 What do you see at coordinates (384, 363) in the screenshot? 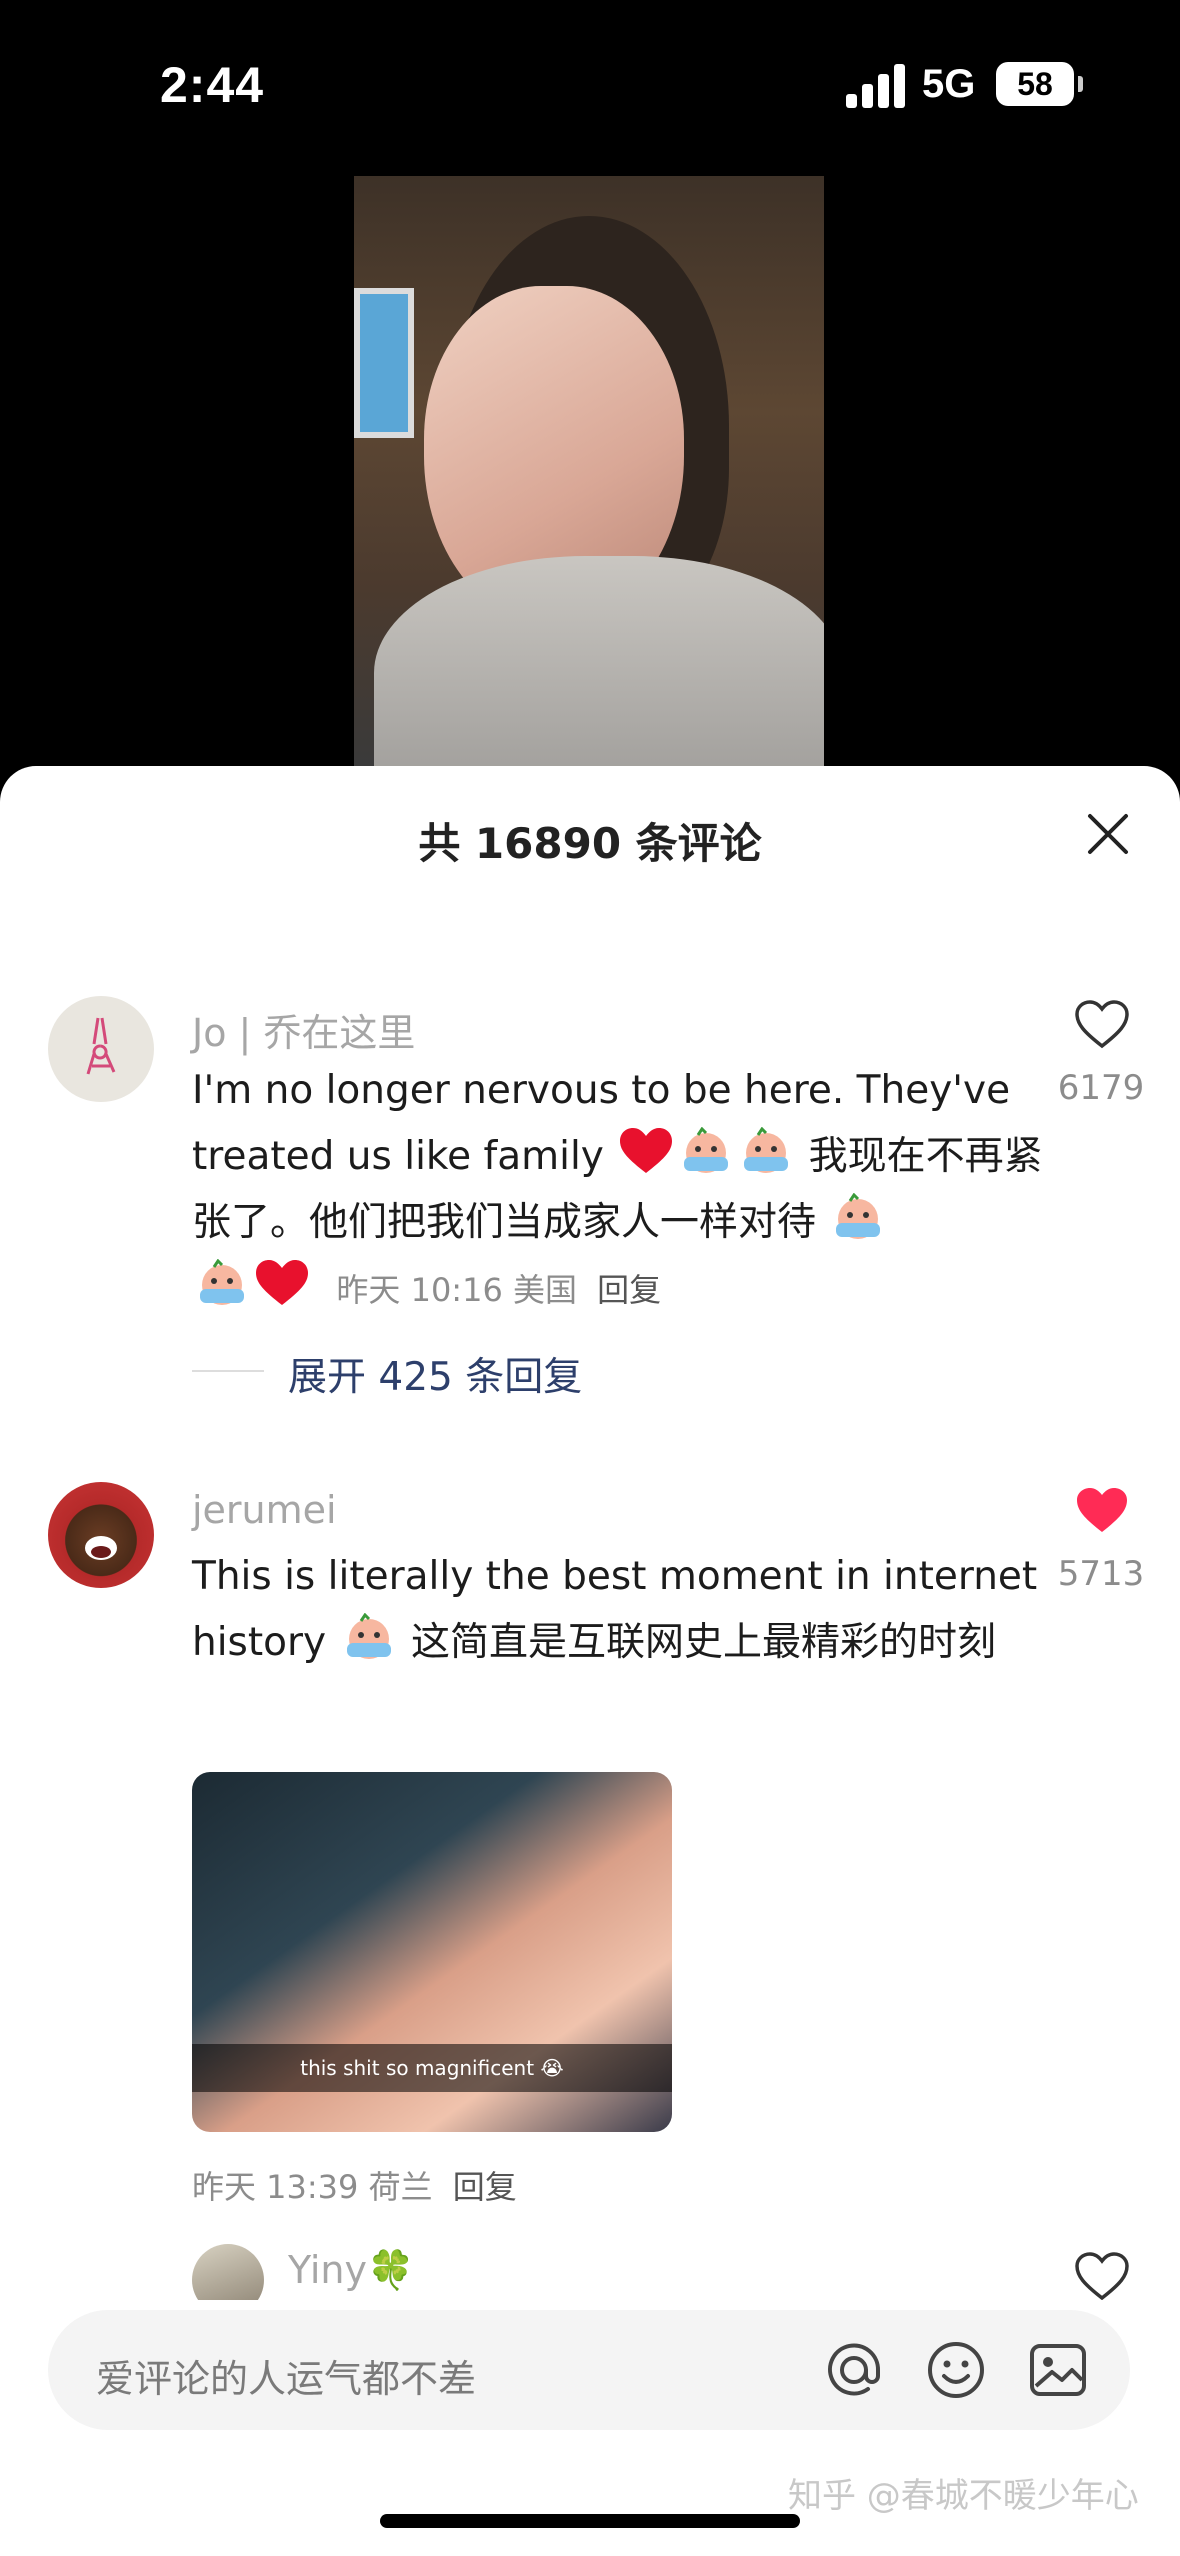
I see `video-window-shape` at bounding box center [384, 363].